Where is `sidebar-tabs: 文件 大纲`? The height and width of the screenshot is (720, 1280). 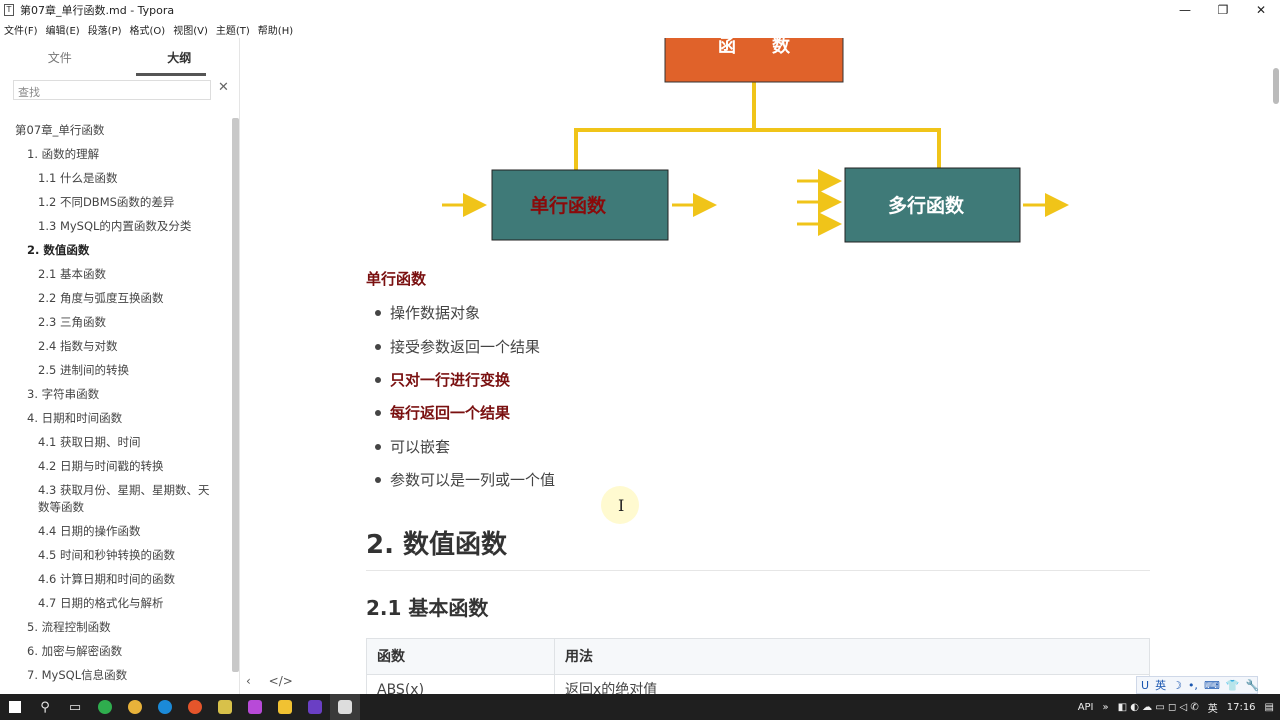 sidebar-tabs: 文件 大纲 is located at coordinates (119, 58).